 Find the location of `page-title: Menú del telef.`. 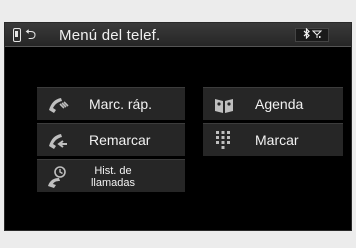

page-title: Menú del telef. is located at coordinates (110, 35).